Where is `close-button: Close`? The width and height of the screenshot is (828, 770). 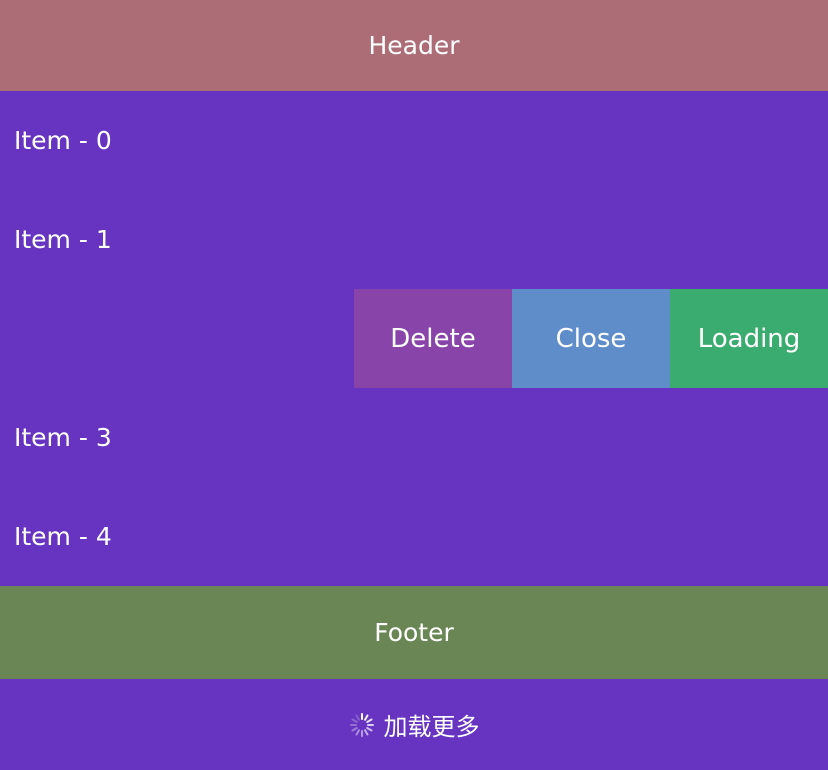 close-button: Close is located at coordinates (591, 338).